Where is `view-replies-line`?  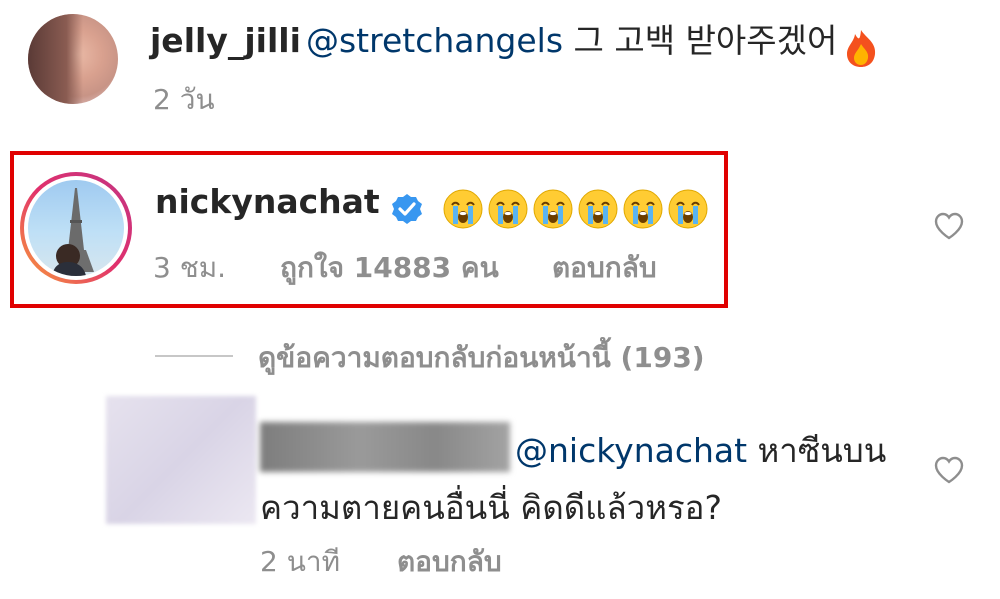 view-replies-line is located at coordinates (194, 356).